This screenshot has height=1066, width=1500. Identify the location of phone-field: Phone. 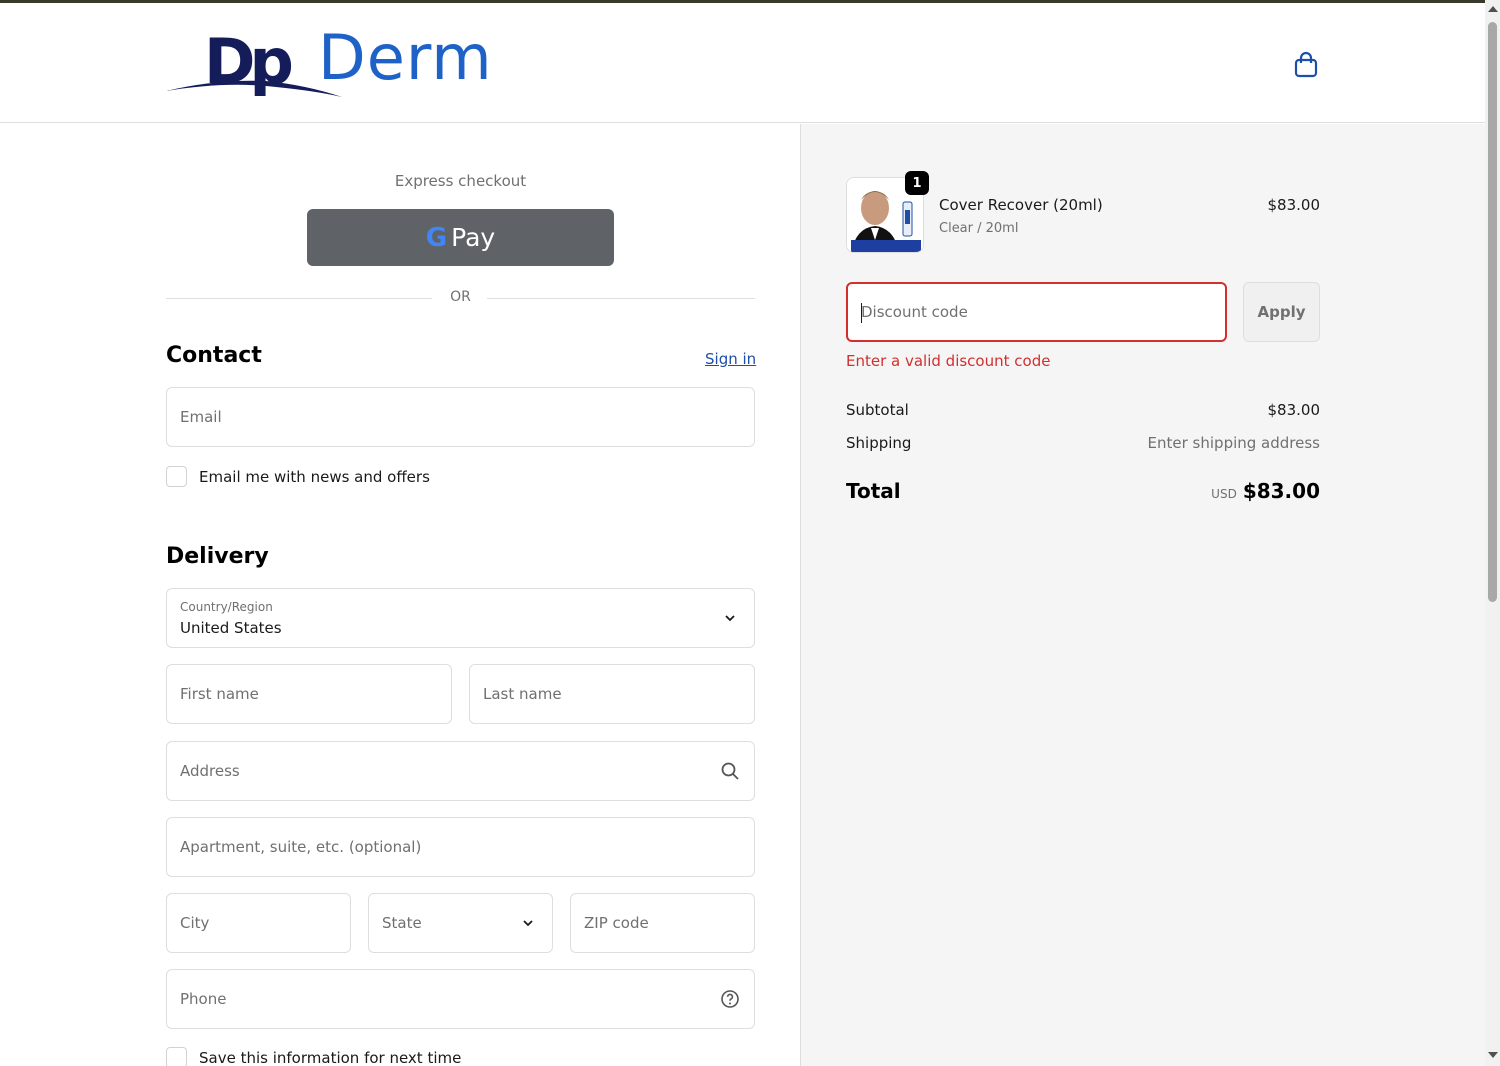
(460, 999).